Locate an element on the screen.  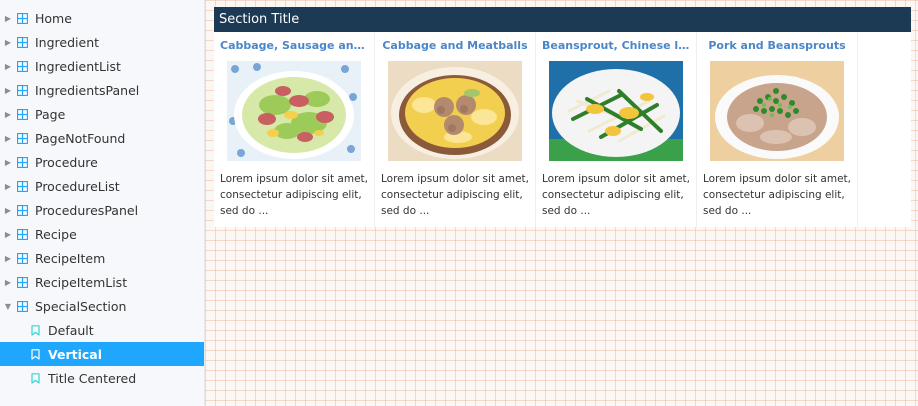
tree-item-procedure: ▶ Procedure is located at coordinates (102, 162).